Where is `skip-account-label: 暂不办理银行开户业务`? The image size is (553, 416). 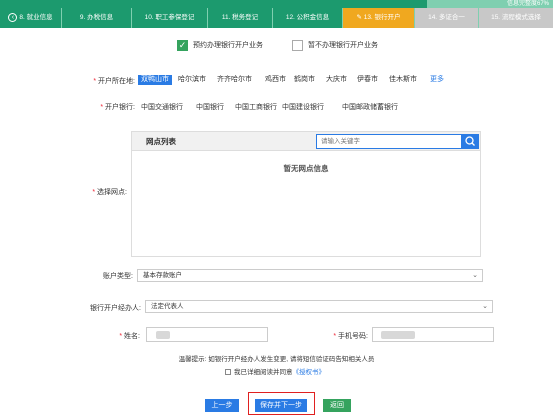
skip-account-label: 暂不办理银行开户业务 is located at coordinates (343, 45).